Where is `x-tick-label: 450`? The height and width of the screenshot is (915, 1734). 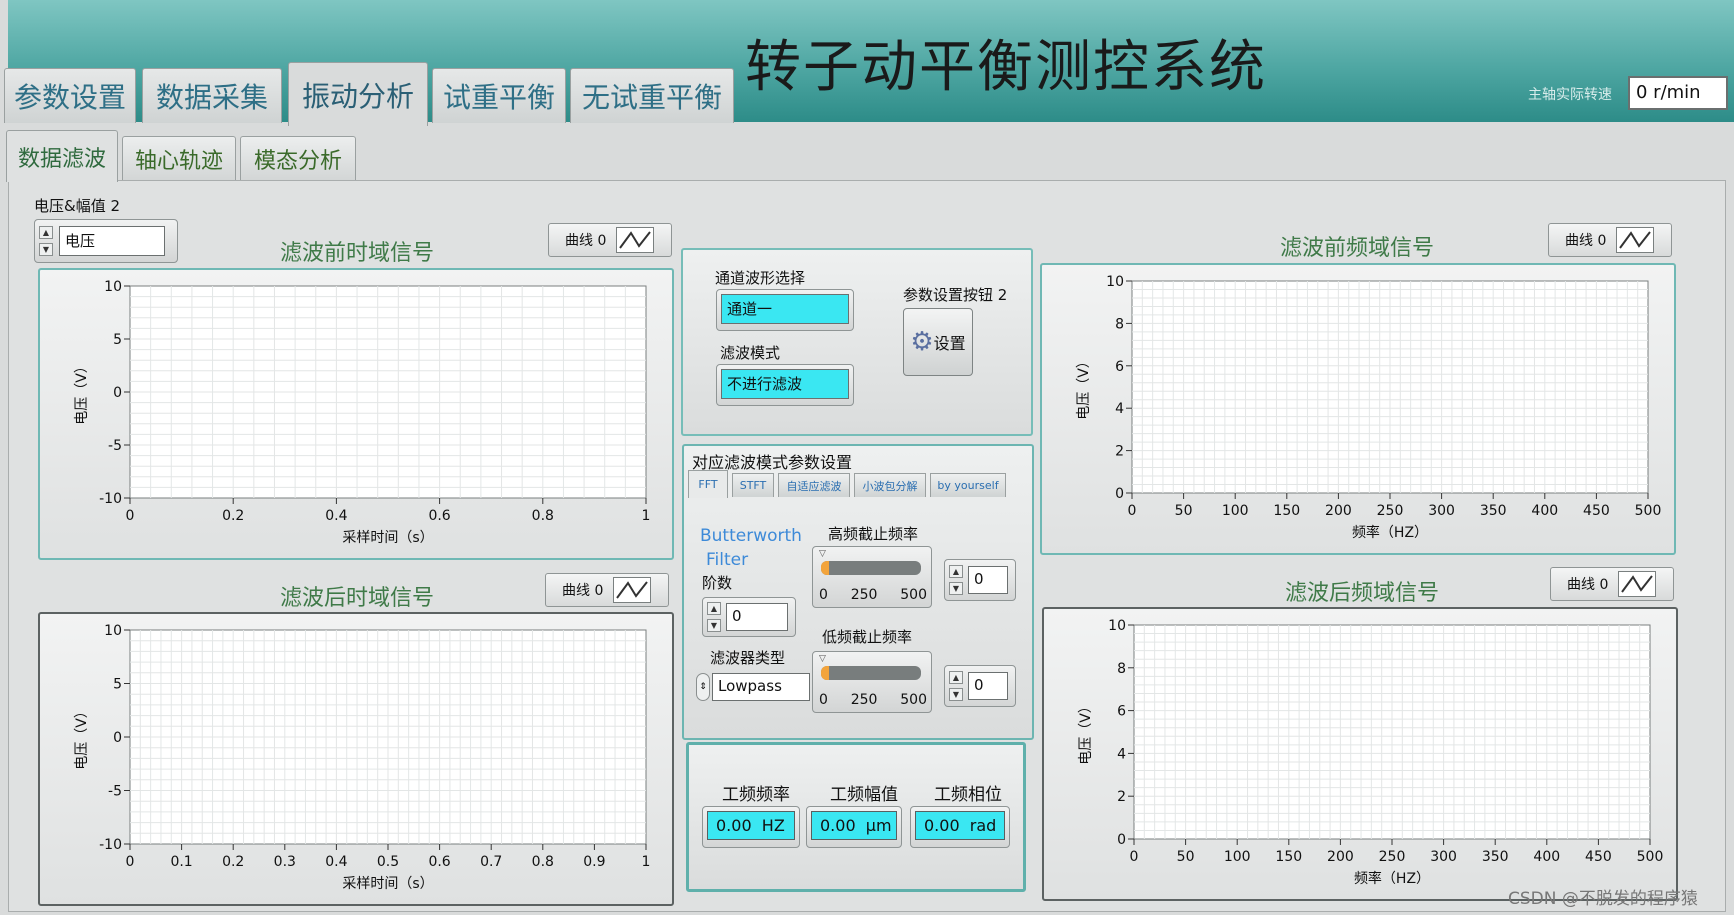 x-tick-label: 450 is located at coordinates (1598, 857).